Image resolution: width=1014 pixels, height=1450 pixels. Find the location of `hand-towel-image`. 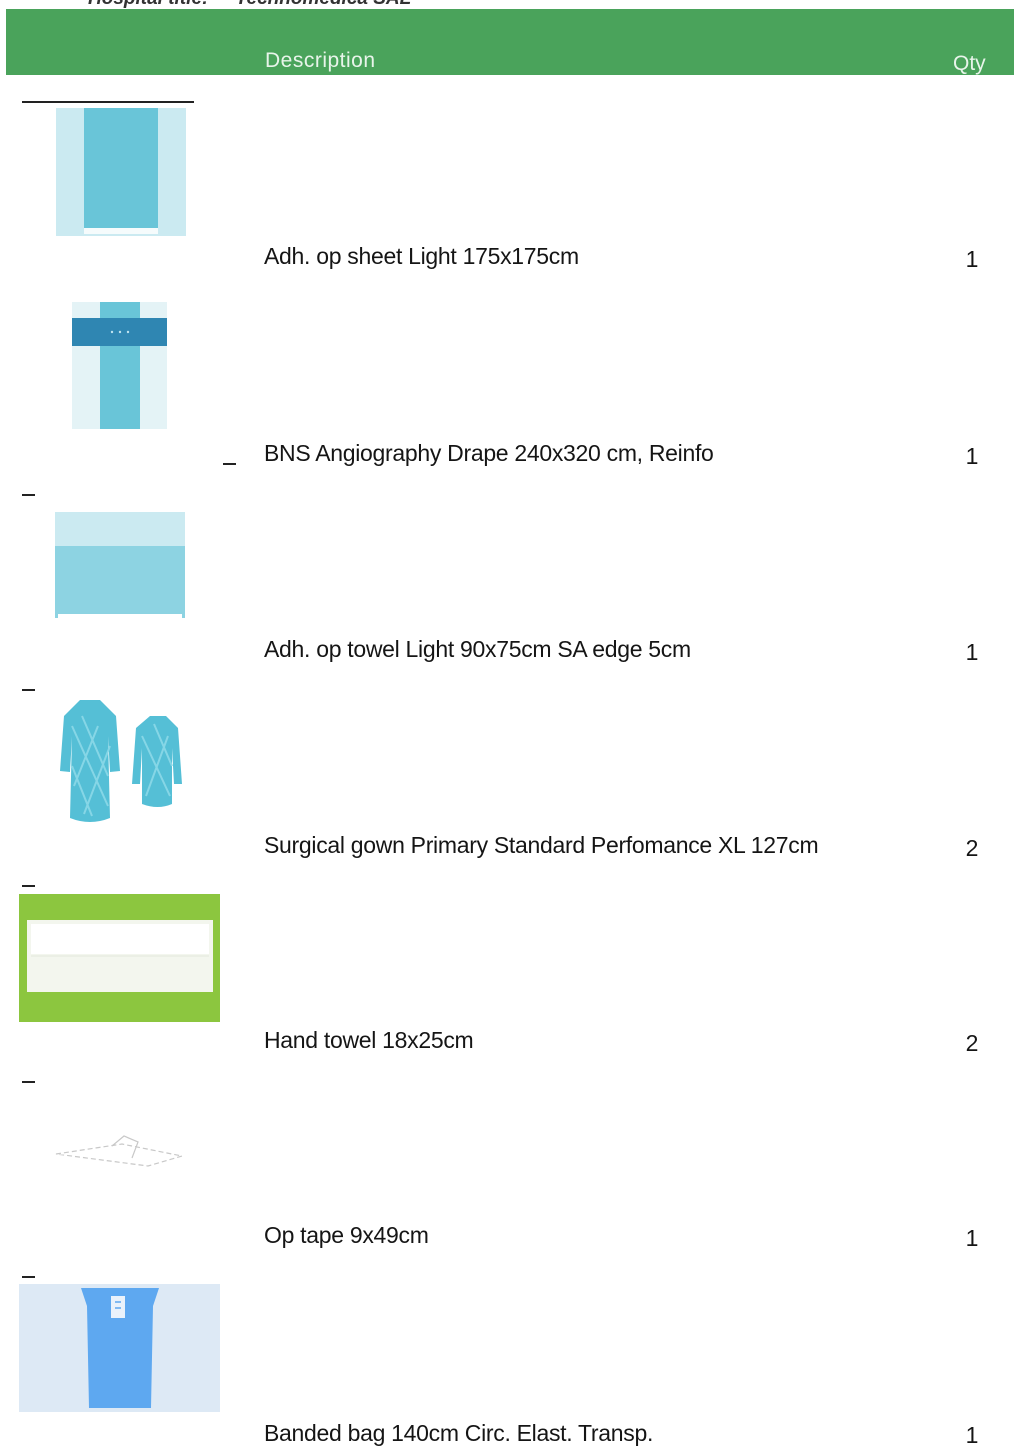

hand-towel-image is located at coordinates (119, 958).